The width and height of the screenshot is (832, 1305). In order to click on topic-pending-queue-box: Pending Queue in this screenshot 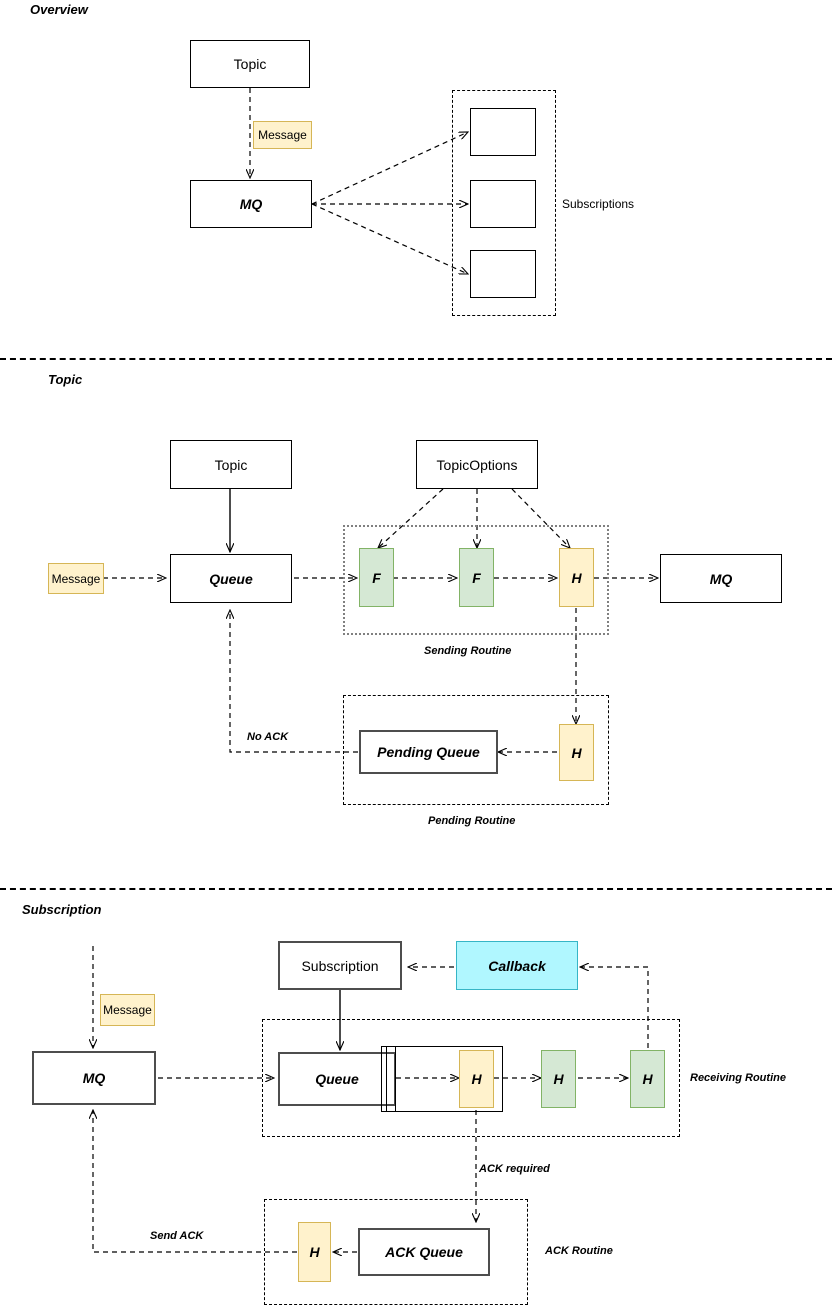, I will do `click(428, 752)`.